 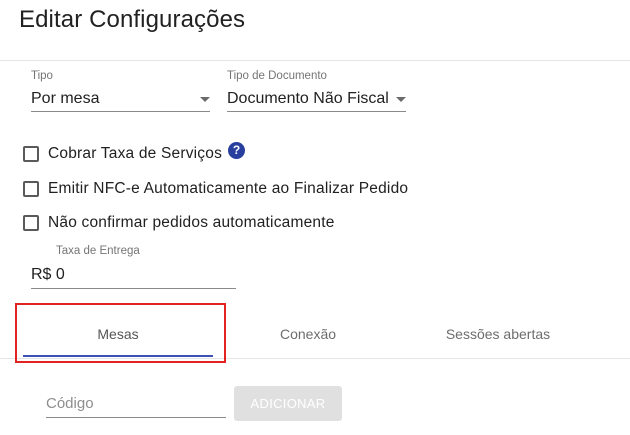 What do you see at coordinates (120, 99) in the screenshot?
I see `tipo-select: Por mesa` at bounding box center [120, 99].